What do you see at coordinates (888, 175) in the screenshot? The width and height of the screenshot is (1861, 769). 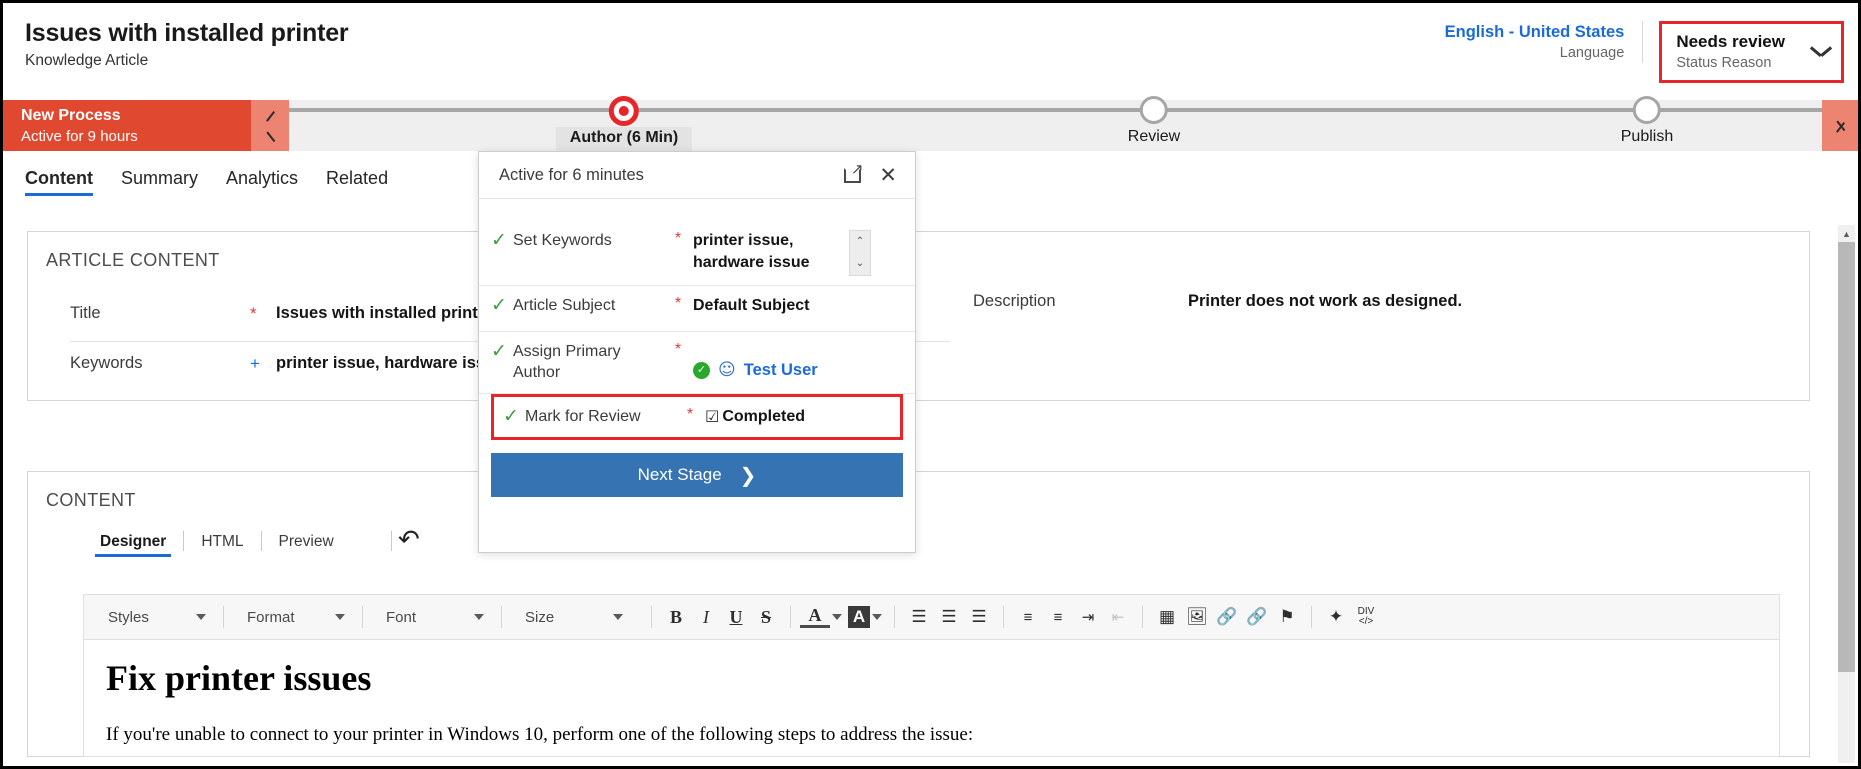 I see `close-icon: ✕` at bounding box center [888, 175].